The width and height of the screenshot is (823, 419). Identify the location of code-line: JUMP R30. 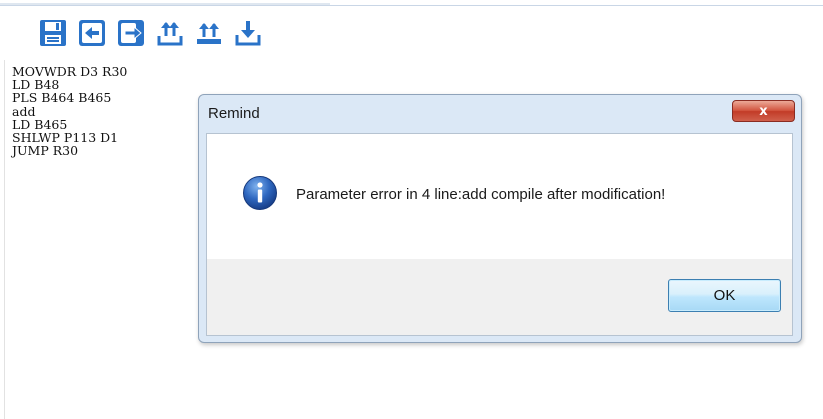
(45, 151).